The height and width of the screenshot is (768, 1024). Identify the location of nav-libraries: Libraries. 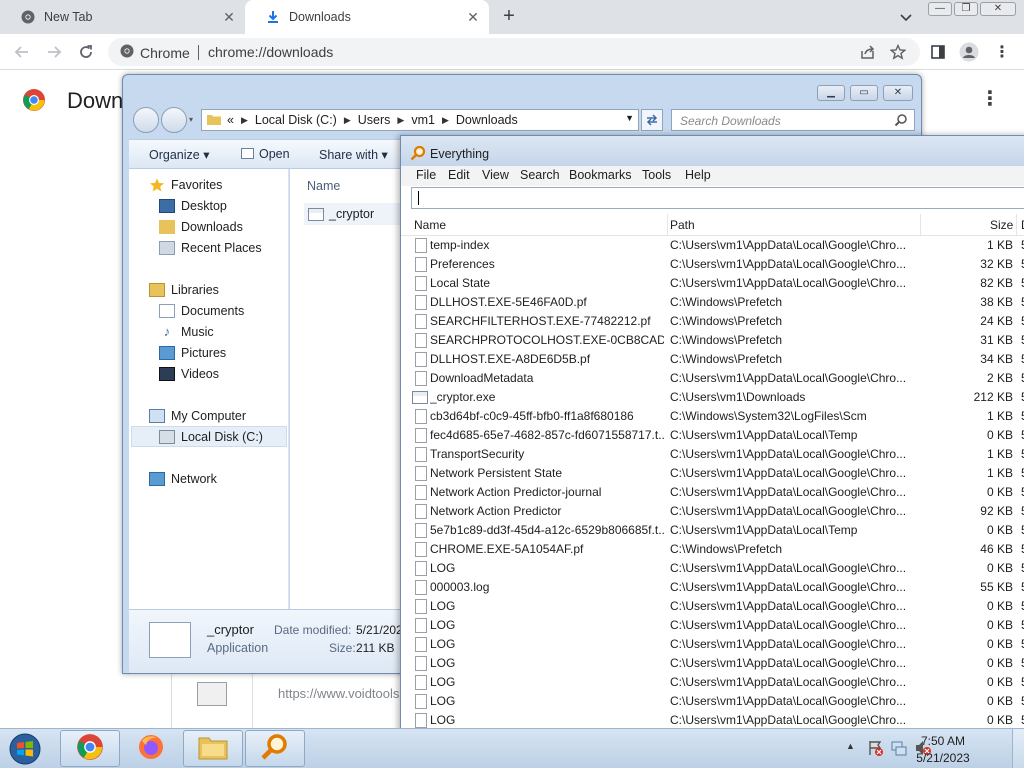
(184, 289).